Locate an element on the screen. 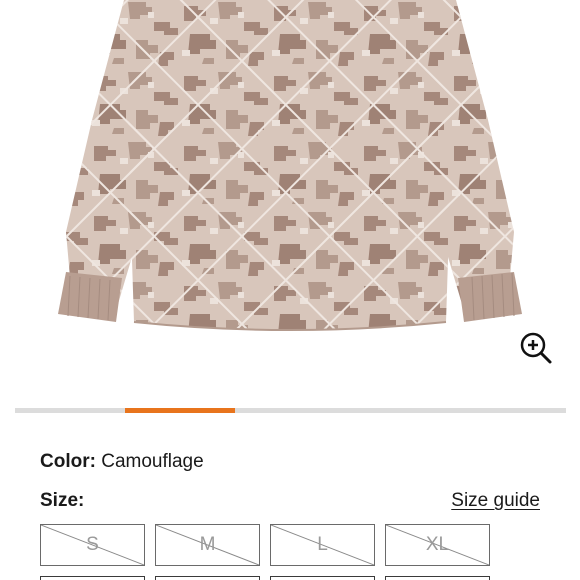 This screenshot has height=580, width=580. size-option-label: L is located at coordinates (322, 544).